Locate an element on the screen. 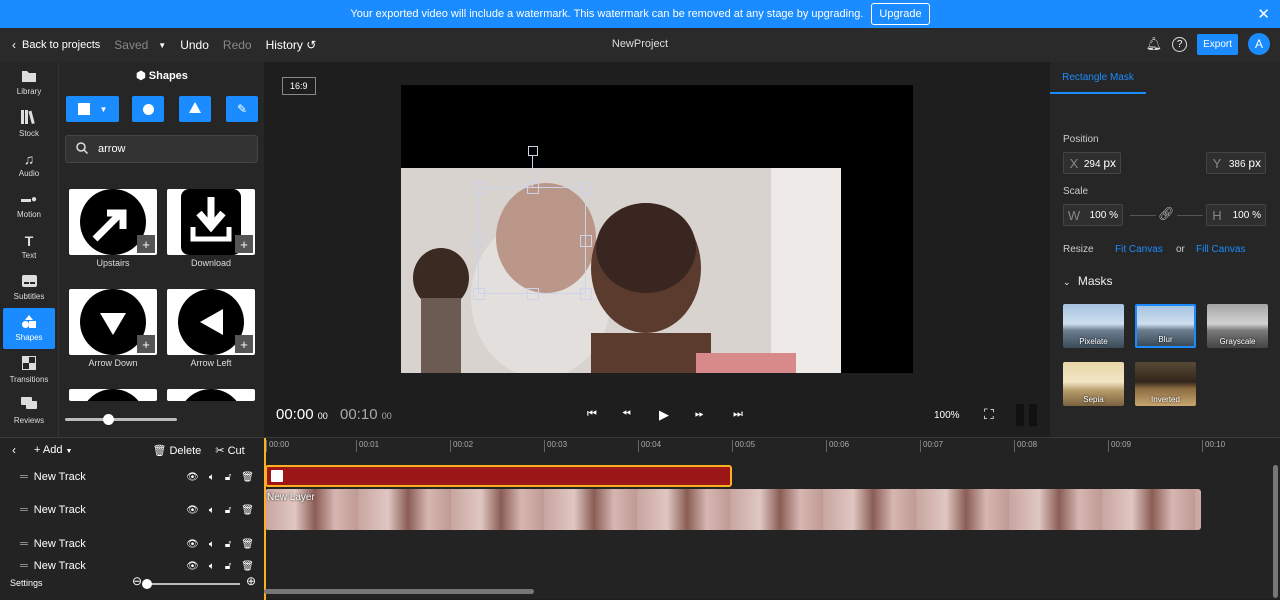  rectangle-shape-button: ▼ is located at coordinates (92, 109).